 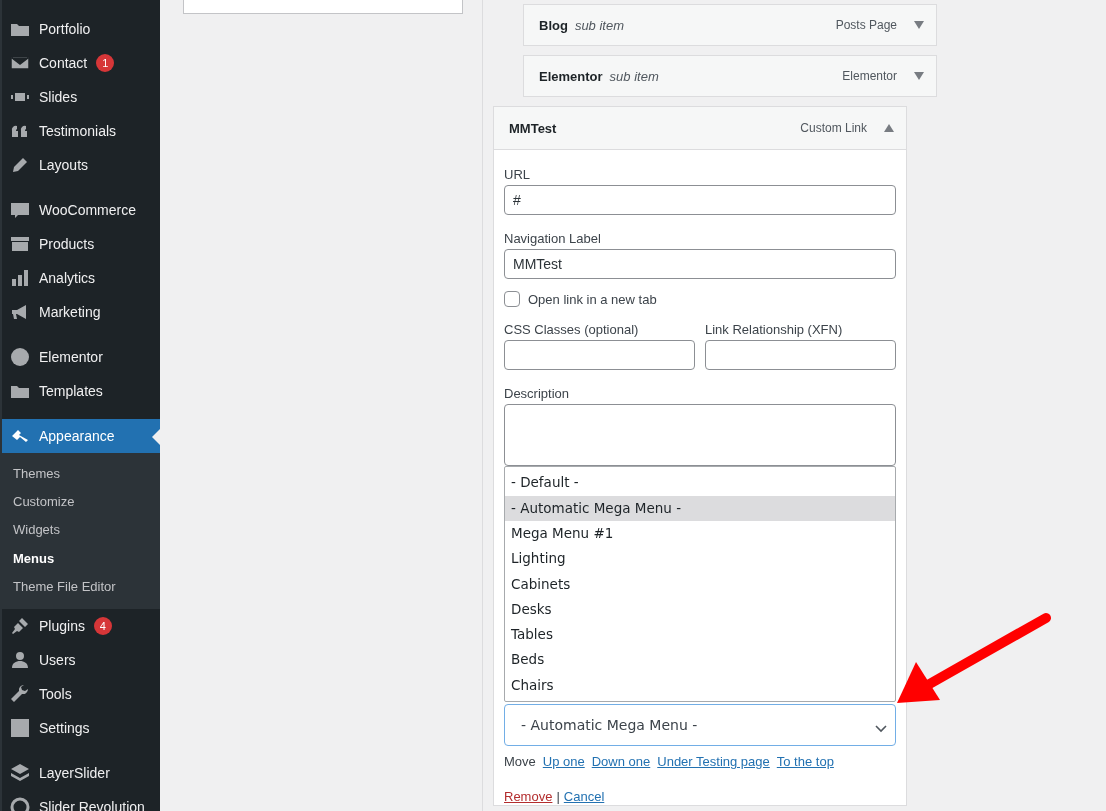 I want to click on sidebar-item: Plugins 4, so click(x=81, y=625).